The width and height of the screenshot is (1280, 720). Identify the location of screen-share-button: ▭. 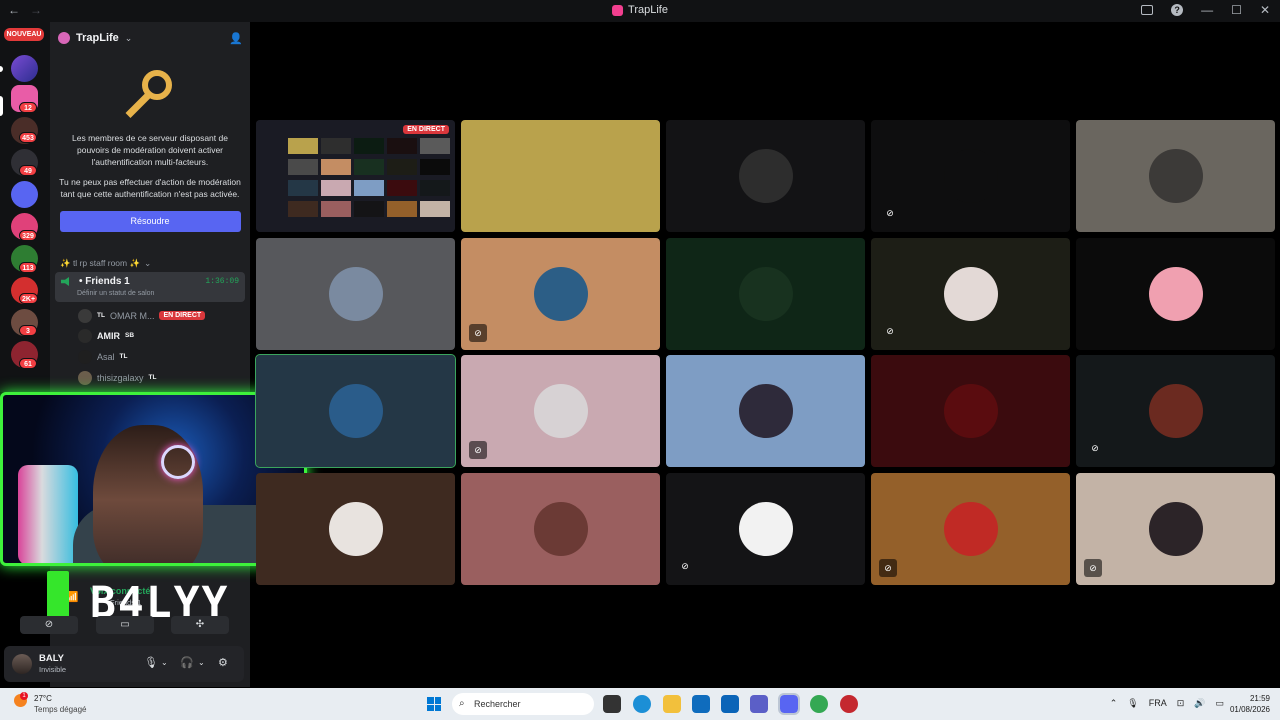
(125, 625).